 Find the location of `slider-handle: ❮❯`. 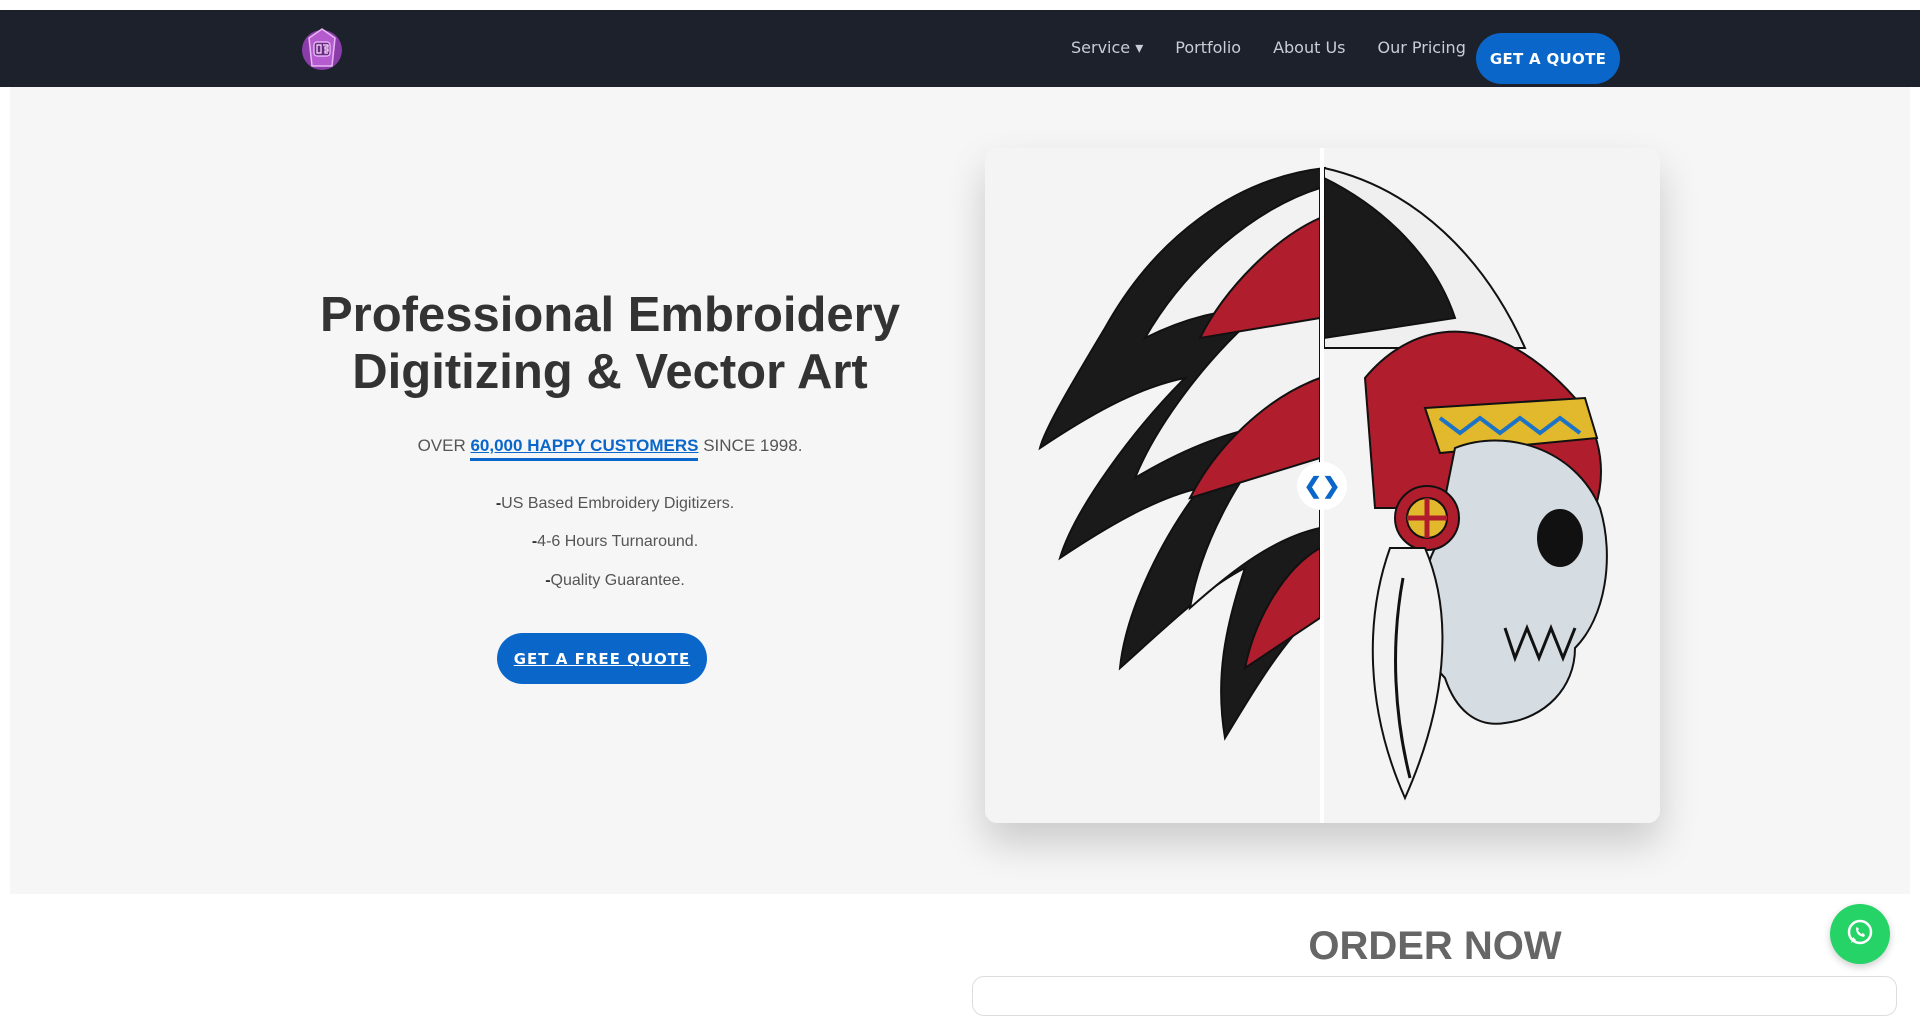

slider-handle: ❮❯ is located at coordinates (1322, 486).